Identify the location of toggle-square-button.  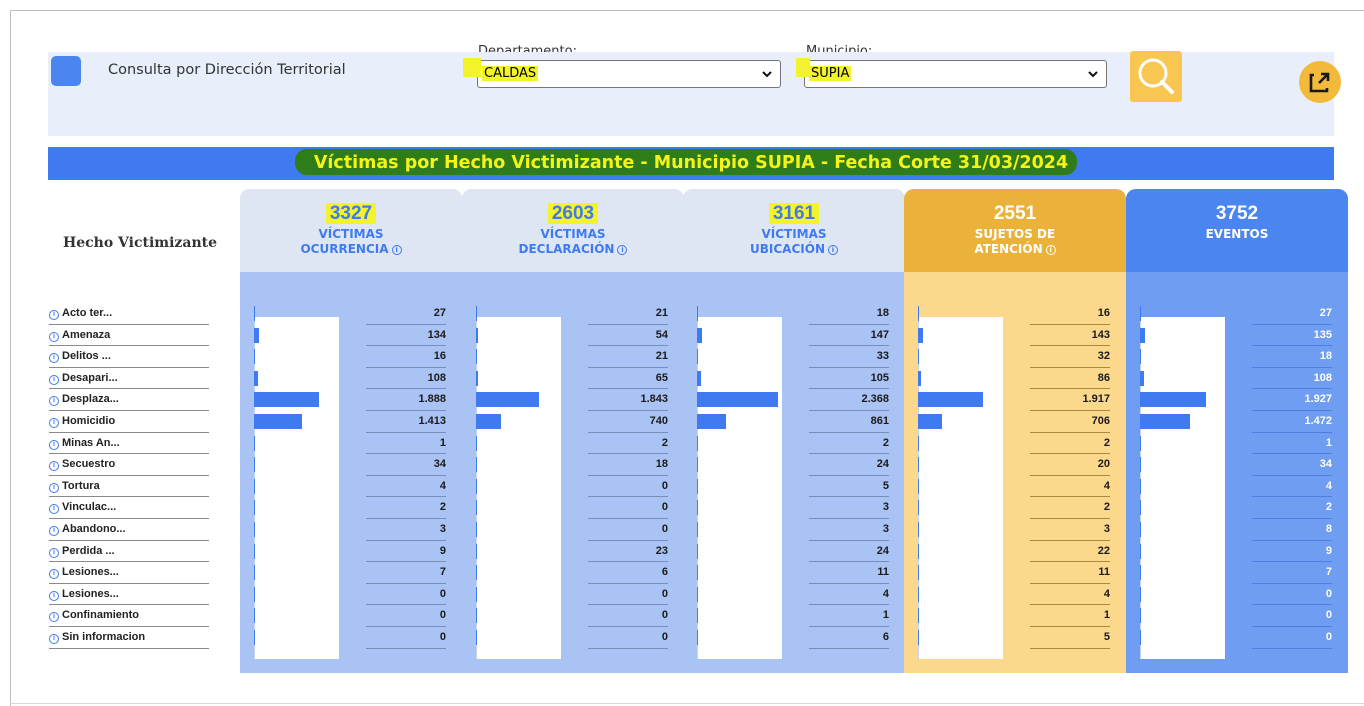
(66, 71).